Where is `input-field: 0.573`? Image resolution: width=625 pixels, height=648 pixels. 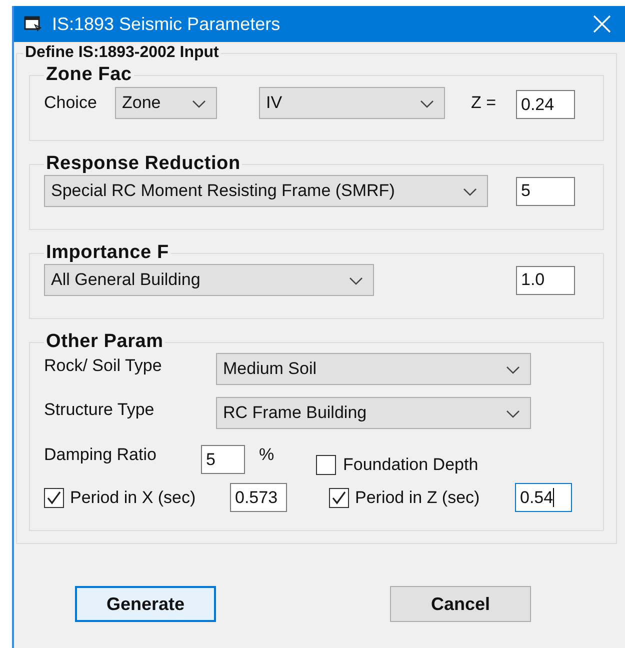
input-field: 0.573 is located at coordinates (258, 497).